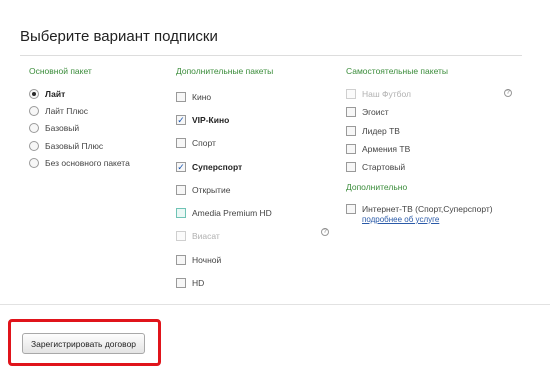  What do you see at coordinates (60, 71) in the screenshot?
I see `main-package-header: Основной пакет` at bounding box center [60, 71].